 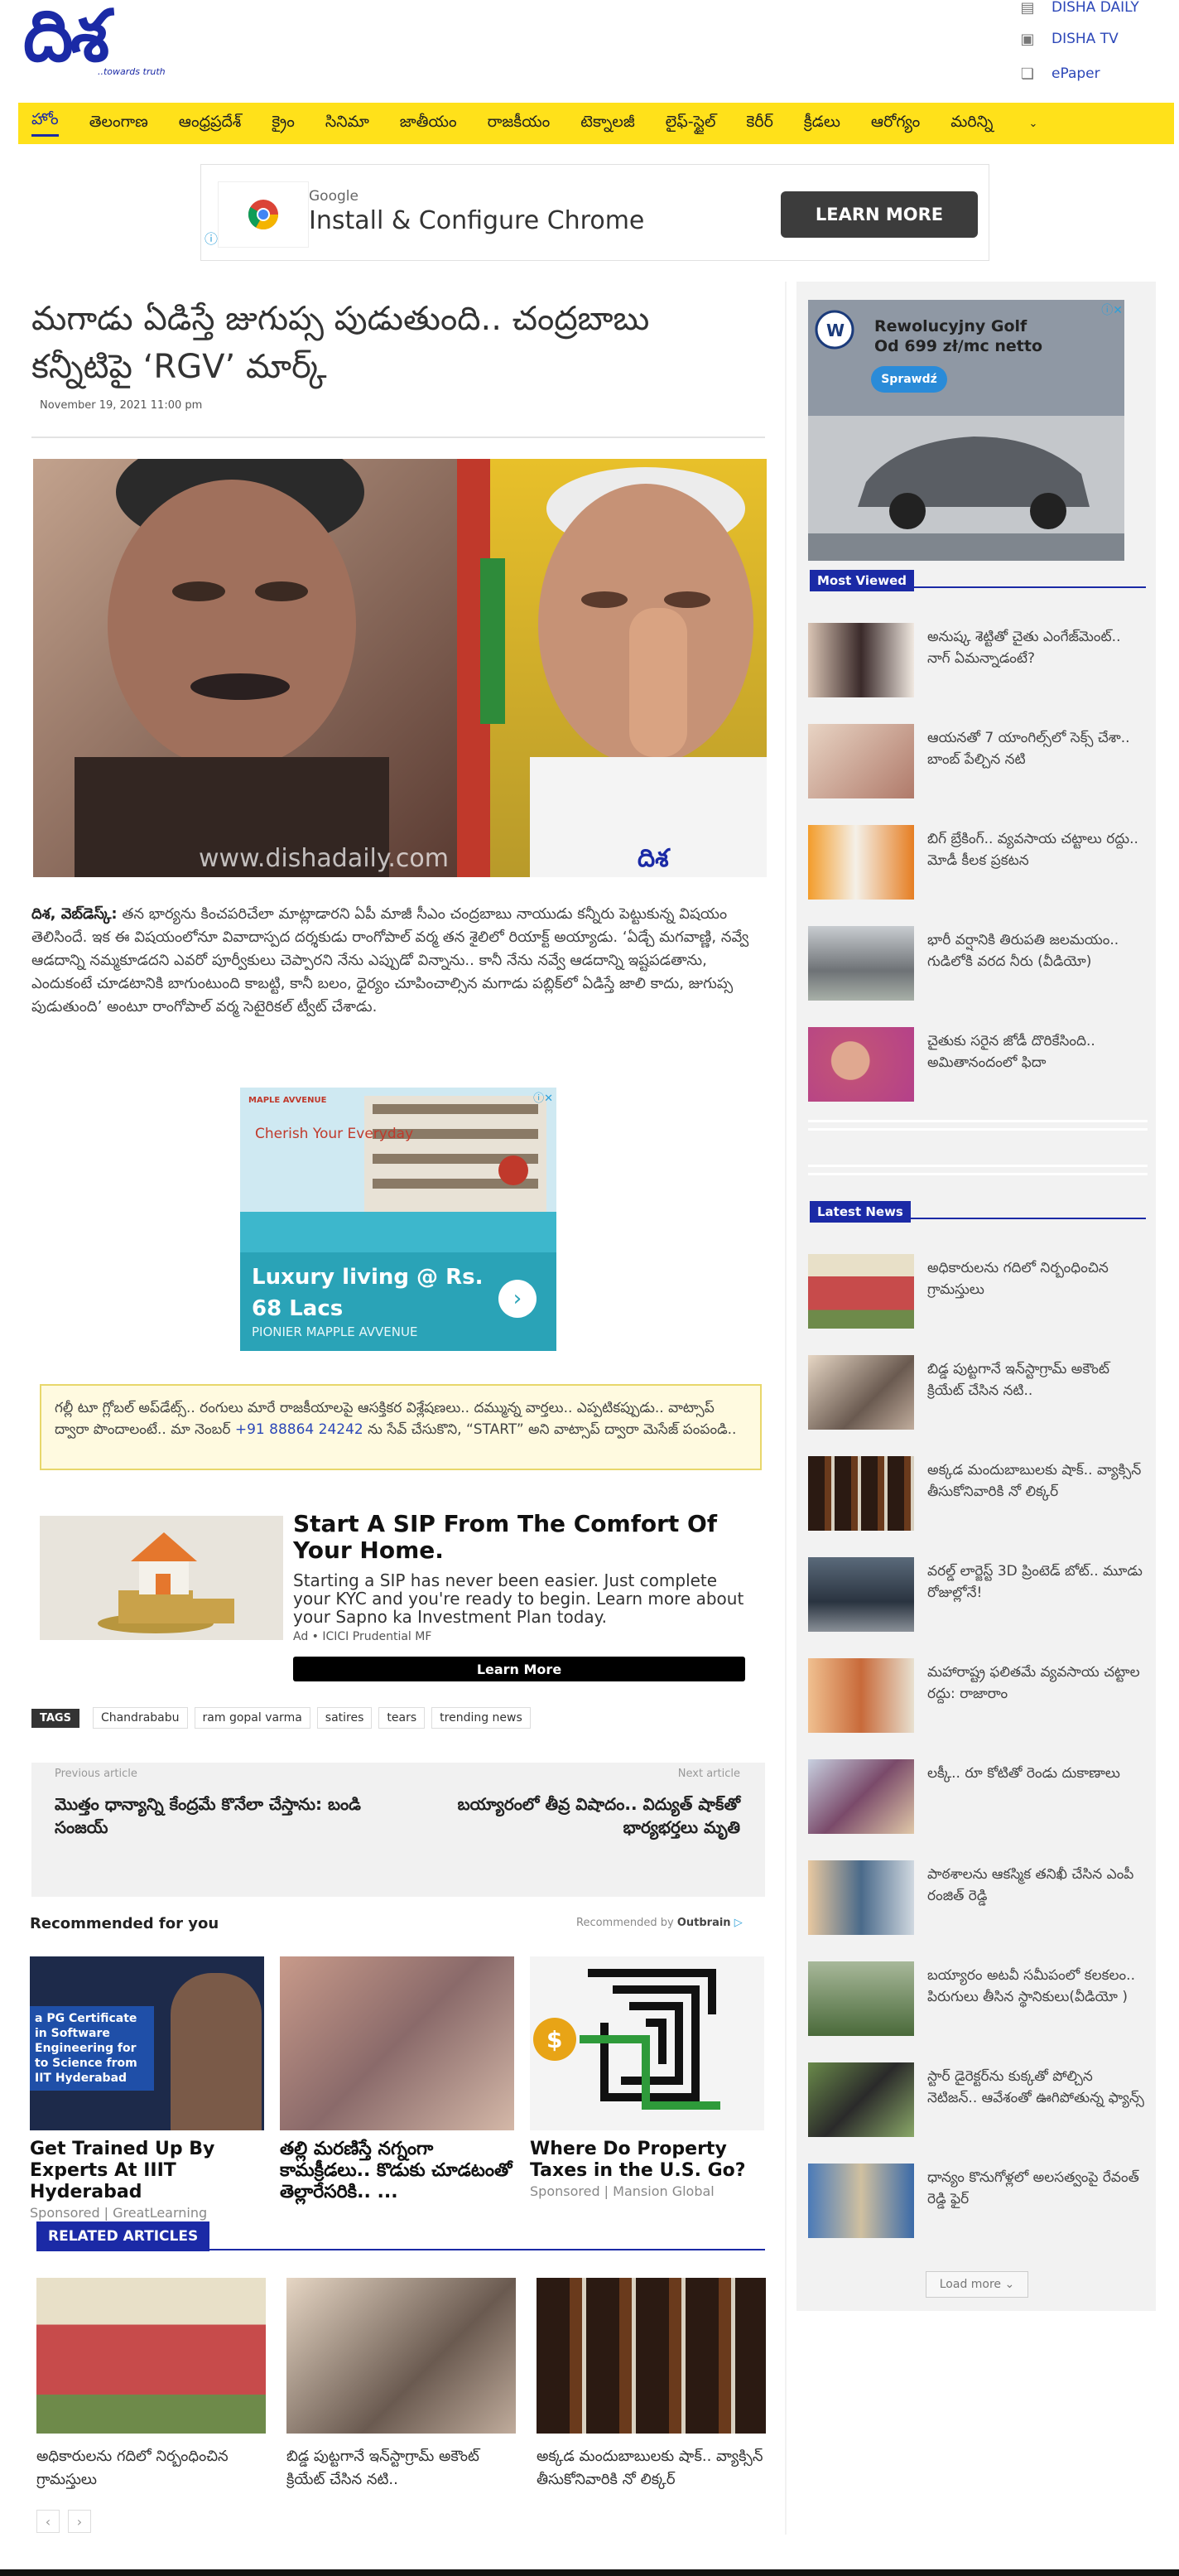 What do you see at coordinates (978, 1801) in the screenshot?
I see `latest-news-item: లక్కీ.. రూ కోటితో రెండు దుకాణాలు` at bounding box center [978, 1801].